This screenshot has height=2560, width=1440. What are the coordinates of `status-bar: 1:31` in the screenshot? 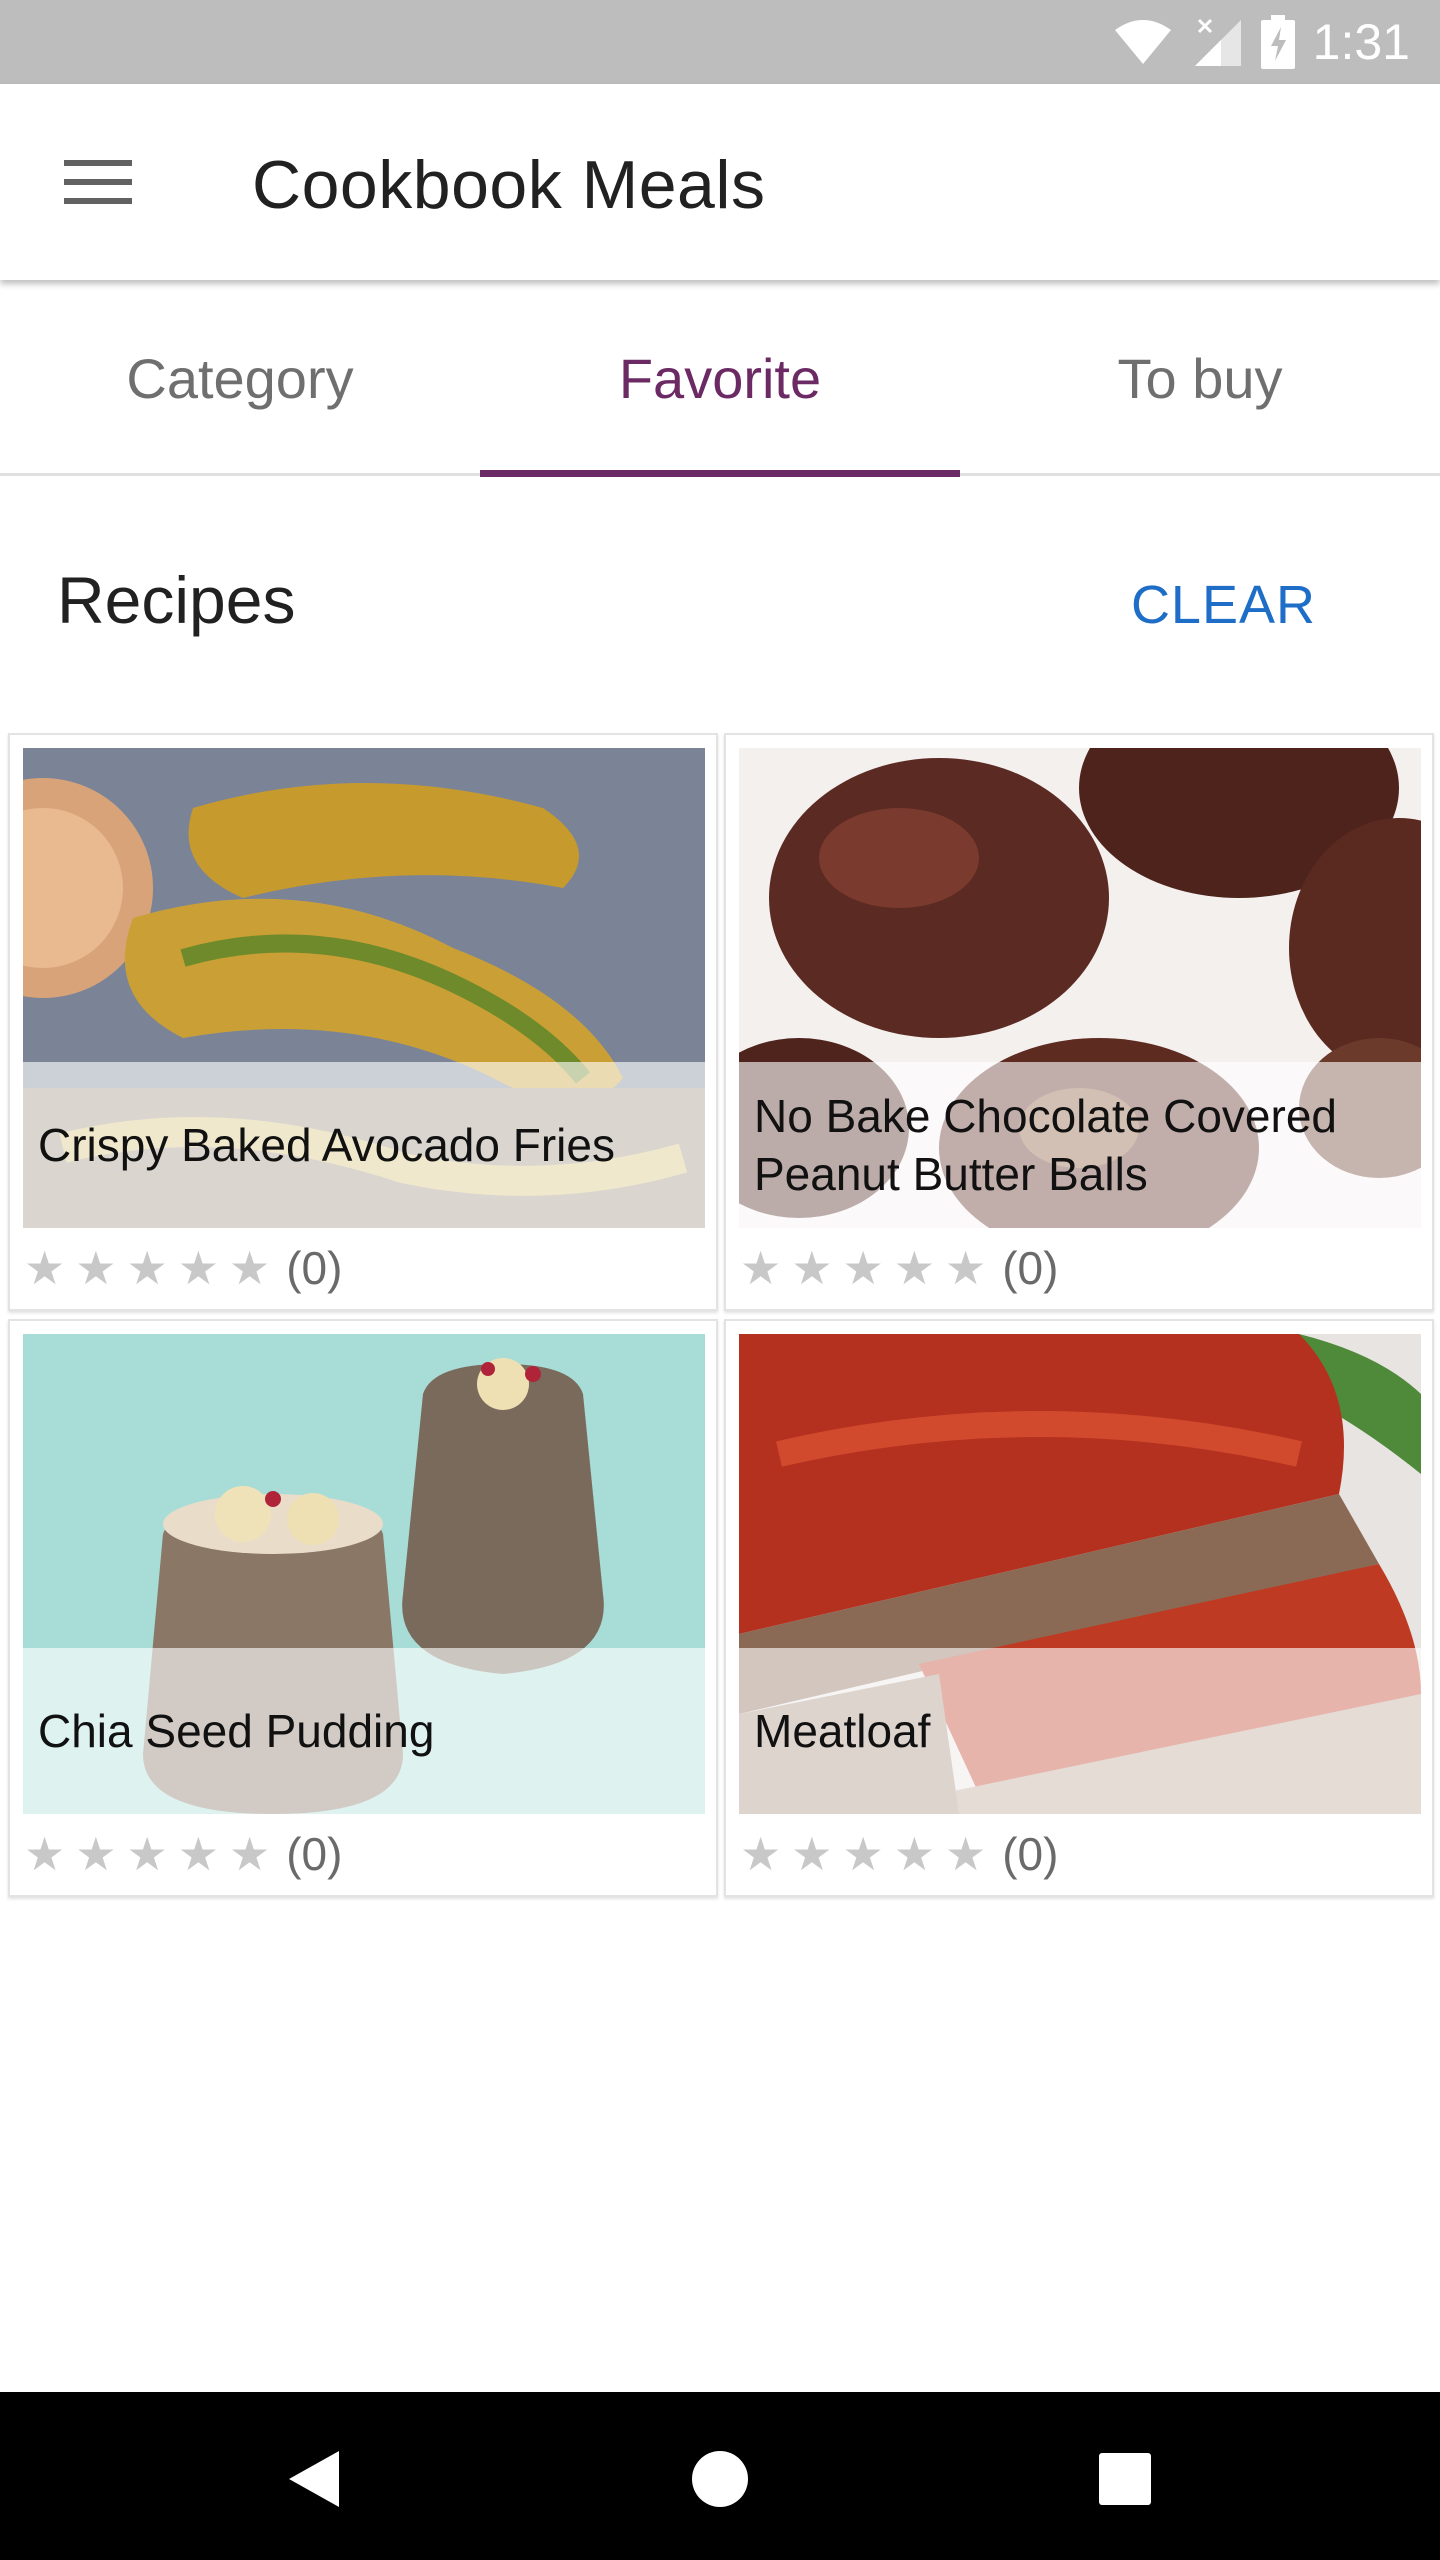 It's located at (720, 42).